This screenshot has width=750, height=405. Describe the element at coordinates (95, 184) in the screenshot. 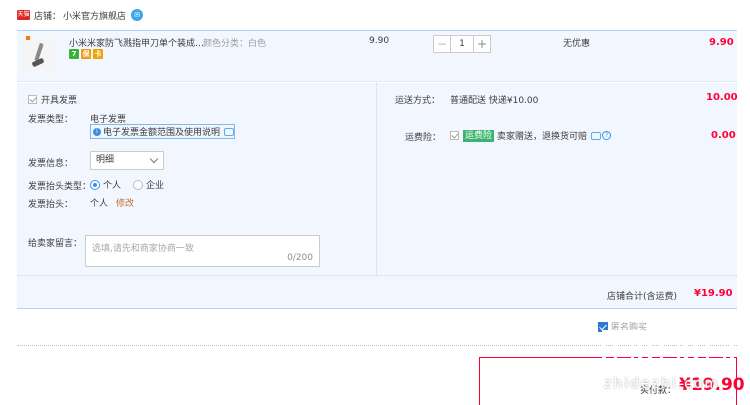

I see `radio-personal` at that location.